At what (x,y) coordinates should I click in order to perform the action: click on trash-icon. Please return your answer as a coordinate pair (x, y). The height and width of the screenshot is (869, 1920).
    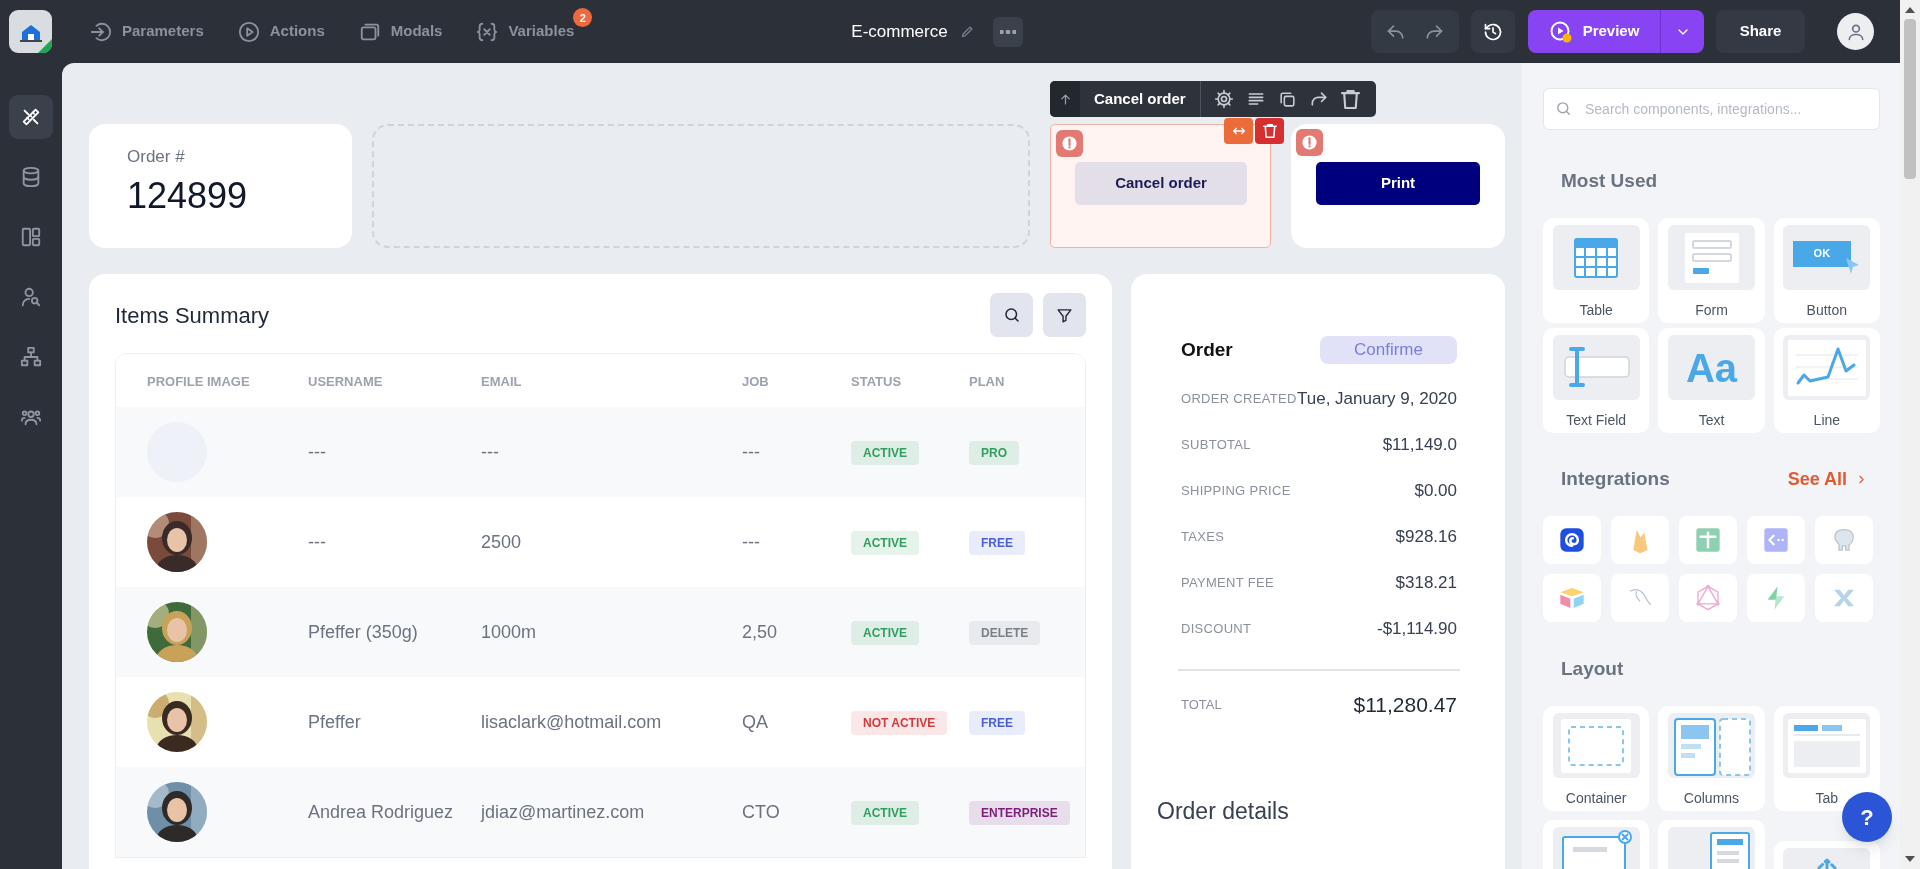
    Looking at the image, I should click on (1269, 131).